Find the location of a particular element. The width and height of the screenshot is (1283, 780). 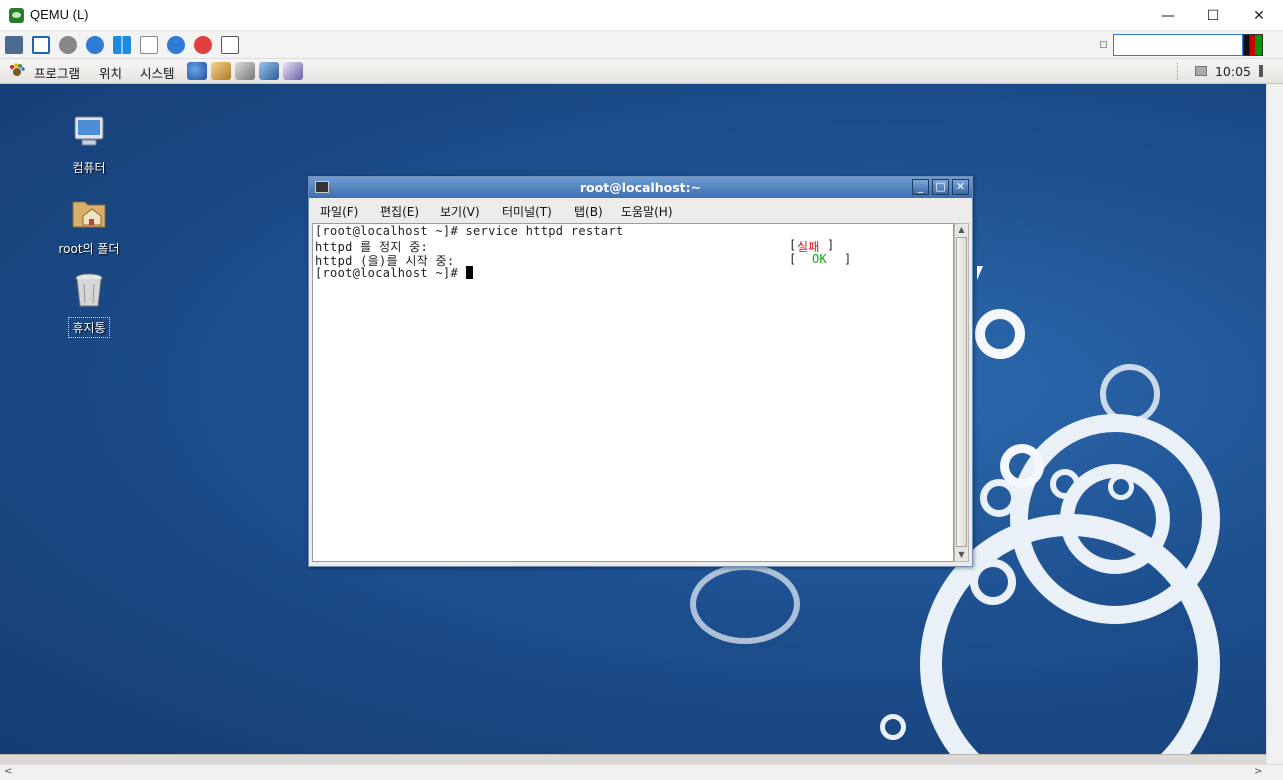

terminal-prompt: [root@localhost ~]# is located at coordinates (390, 273).